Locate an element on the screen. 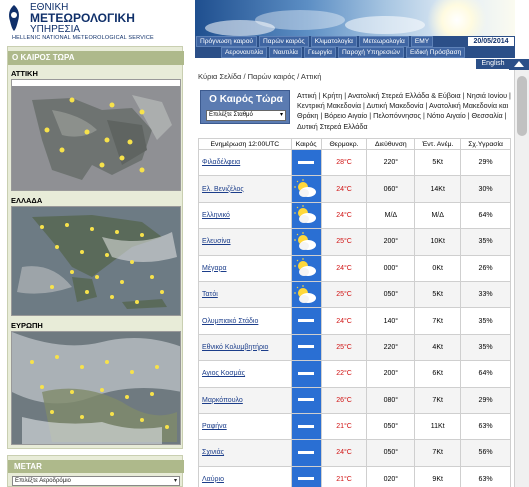 The height and width of the screenshot is (487, 529). nav-forecast: Πρόγνωση καιρού is located at coordinates (227, 41).